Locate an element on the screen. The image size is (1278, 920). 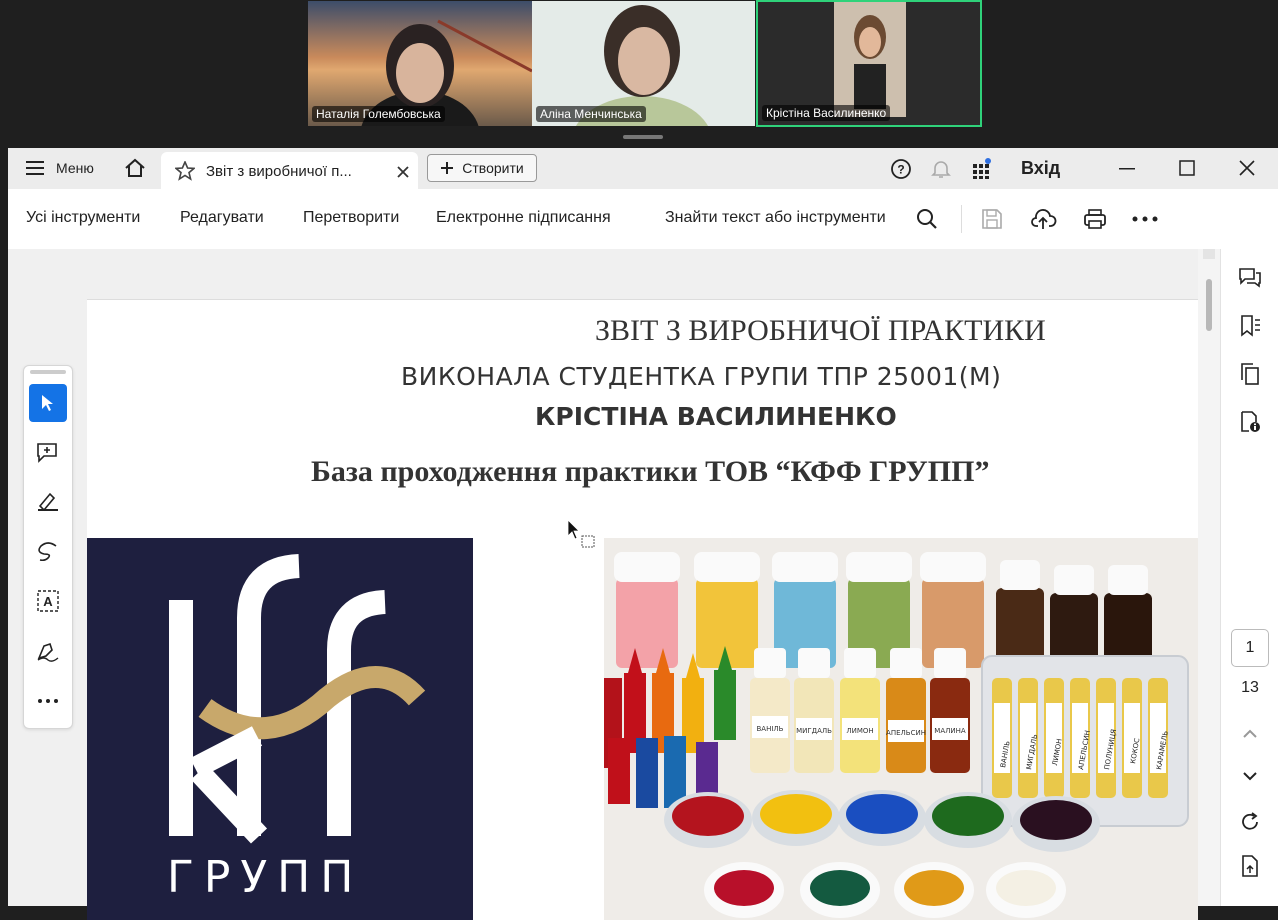
save-icon is located at coordinates (992, 219).